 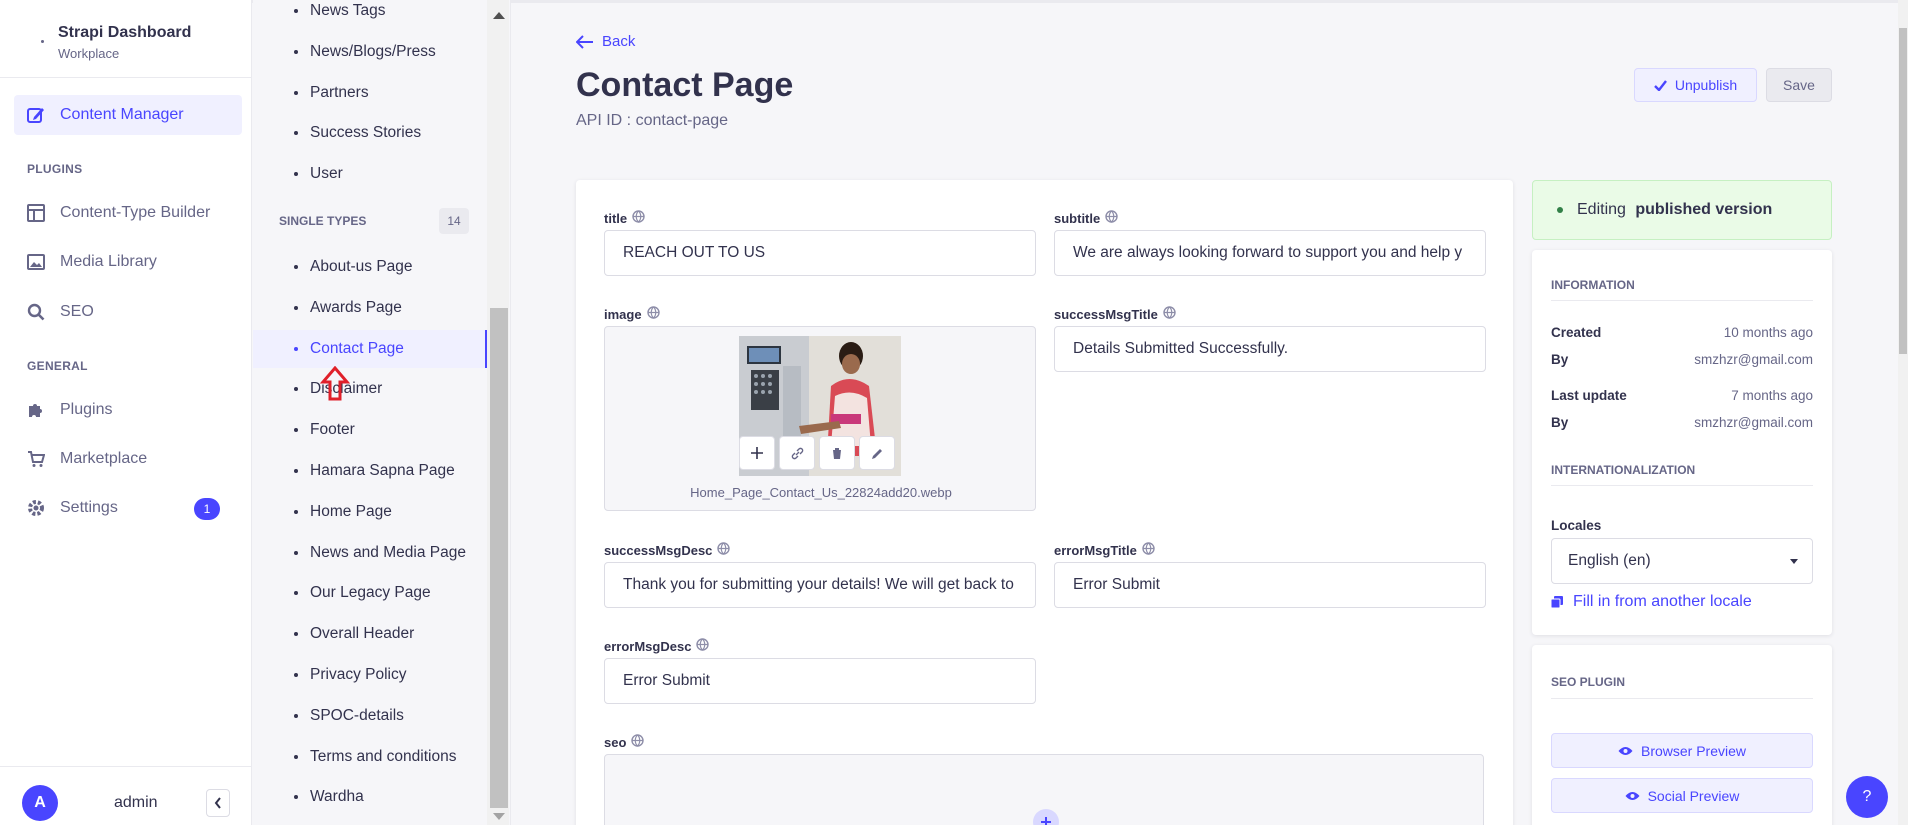 What do you see at coordinates (499, 558) in the screenshot?
I see `scroll-thumb` at bounding box center [499, 558].